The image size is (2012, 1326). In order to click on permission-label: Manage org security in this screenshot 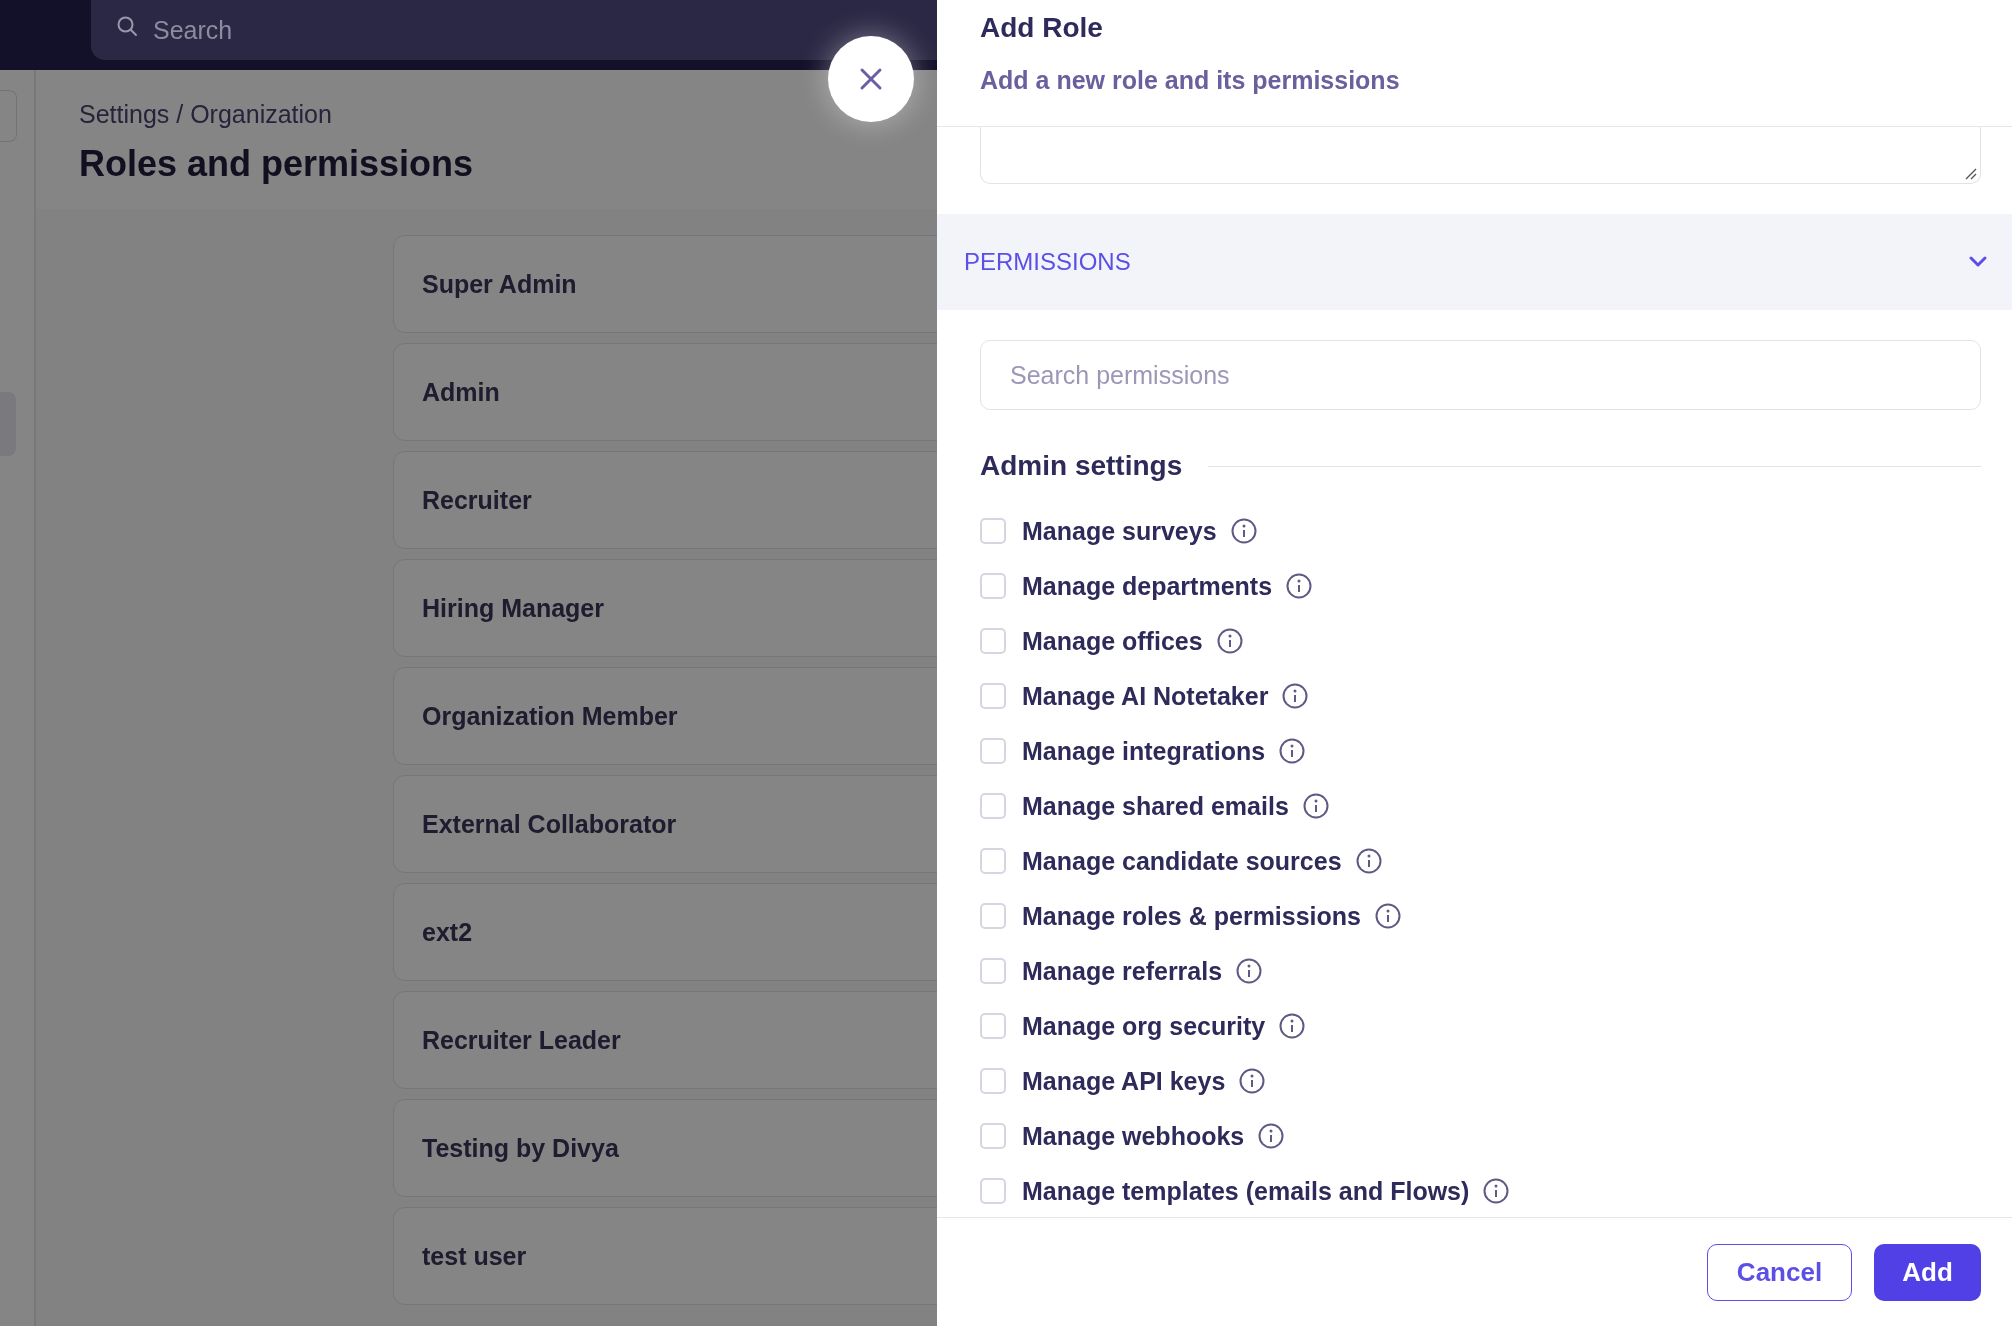, I will do `click(1144, 1026)`.